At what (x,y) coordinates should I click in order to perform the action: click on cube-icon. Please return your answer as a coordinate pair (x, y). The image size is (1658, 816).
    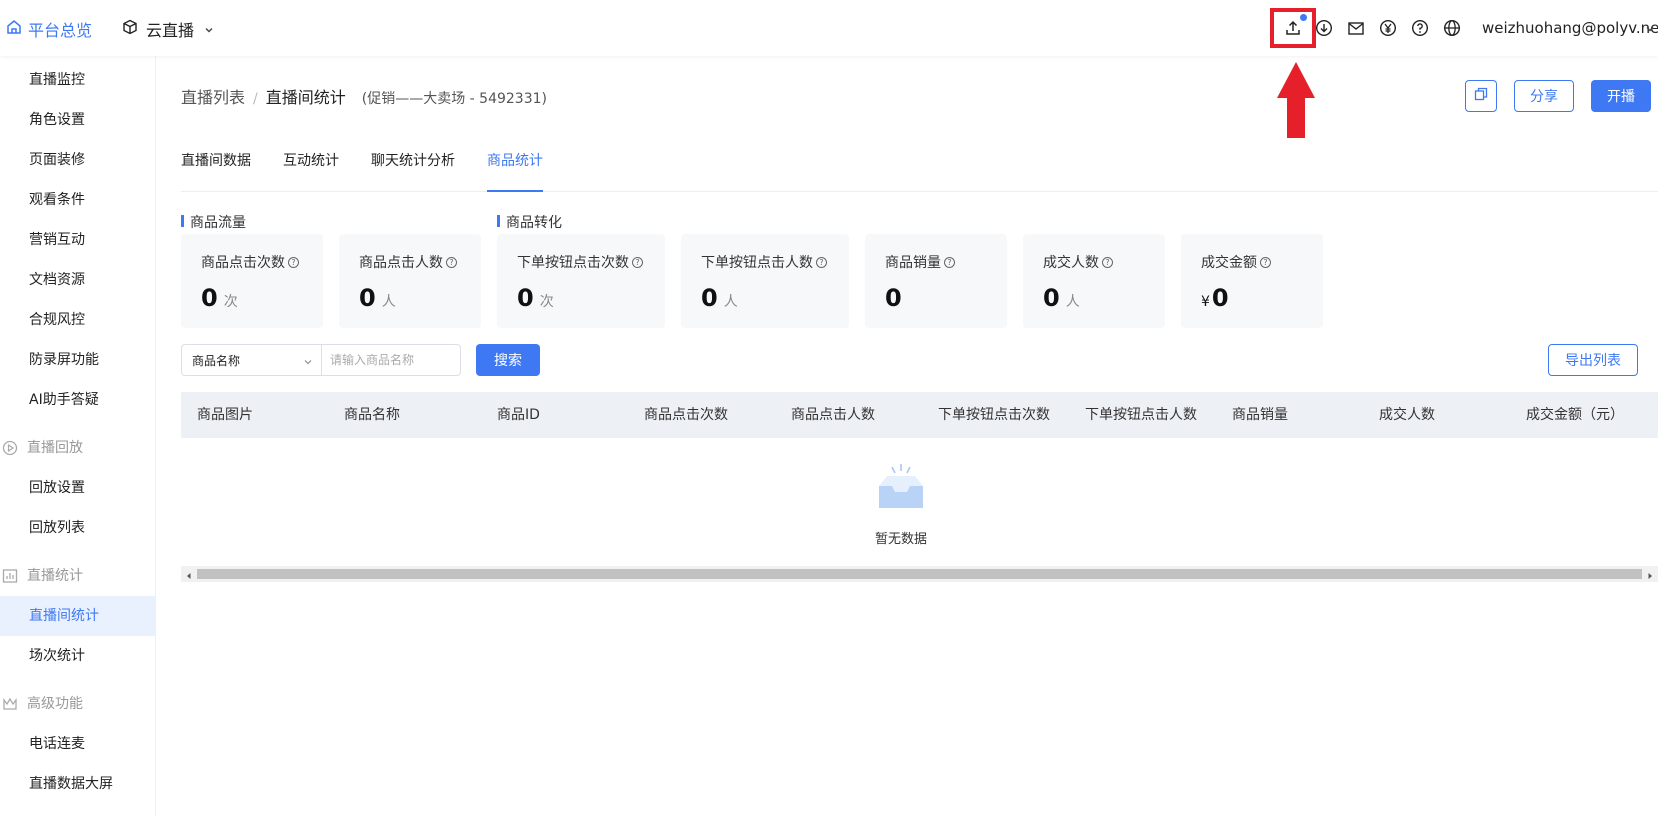
    Looking at the image, I should click on (134, 29).